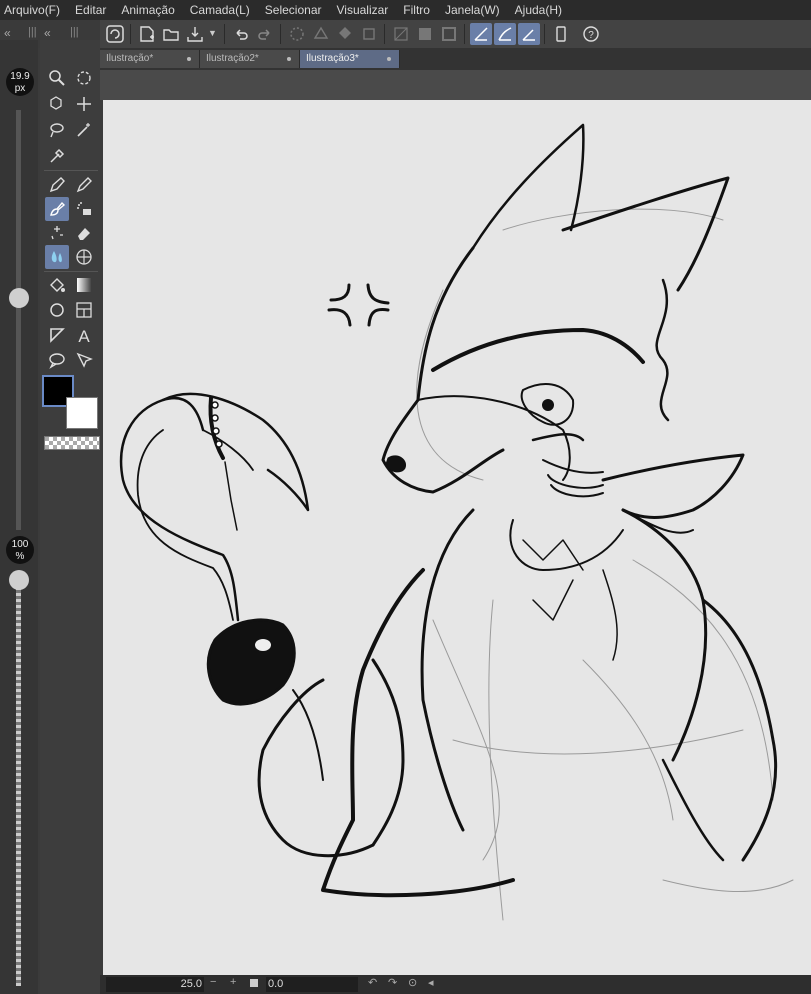 The height and width of the screenshot is (994, 811). I want to click on zoom-out-icon: −, so click(213, 982).